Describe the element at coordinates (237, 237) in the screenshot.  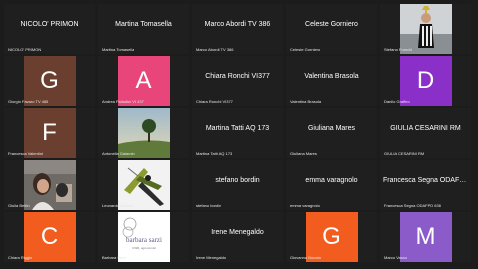
I see `participant-tile: Irene Menegaldo Irene Menegaldo` at that location.